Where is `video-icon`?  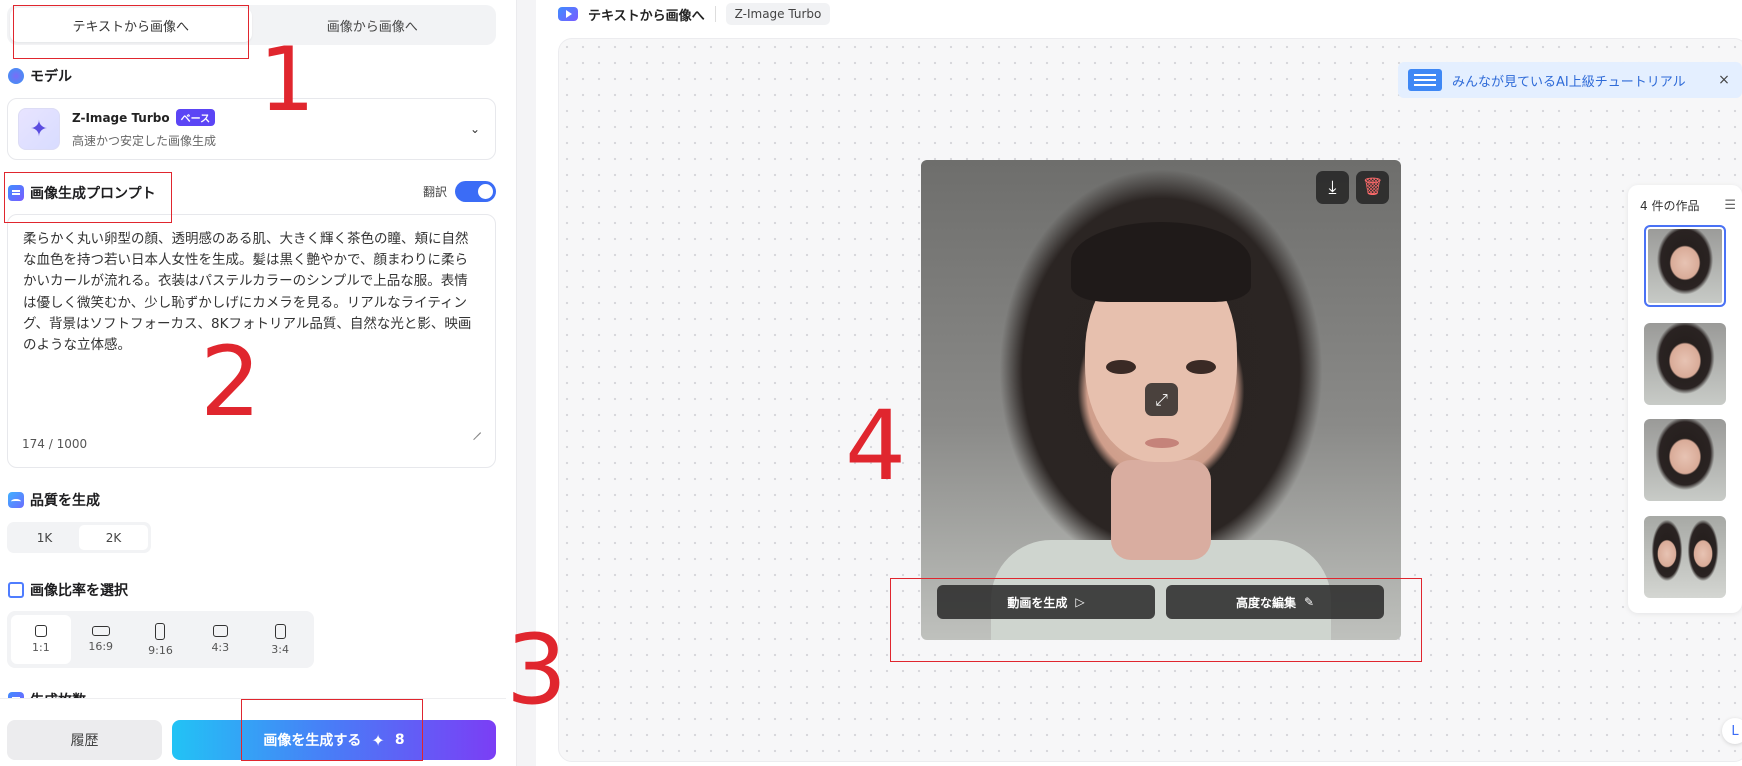 video-icon is located at coordinates (568, 14).